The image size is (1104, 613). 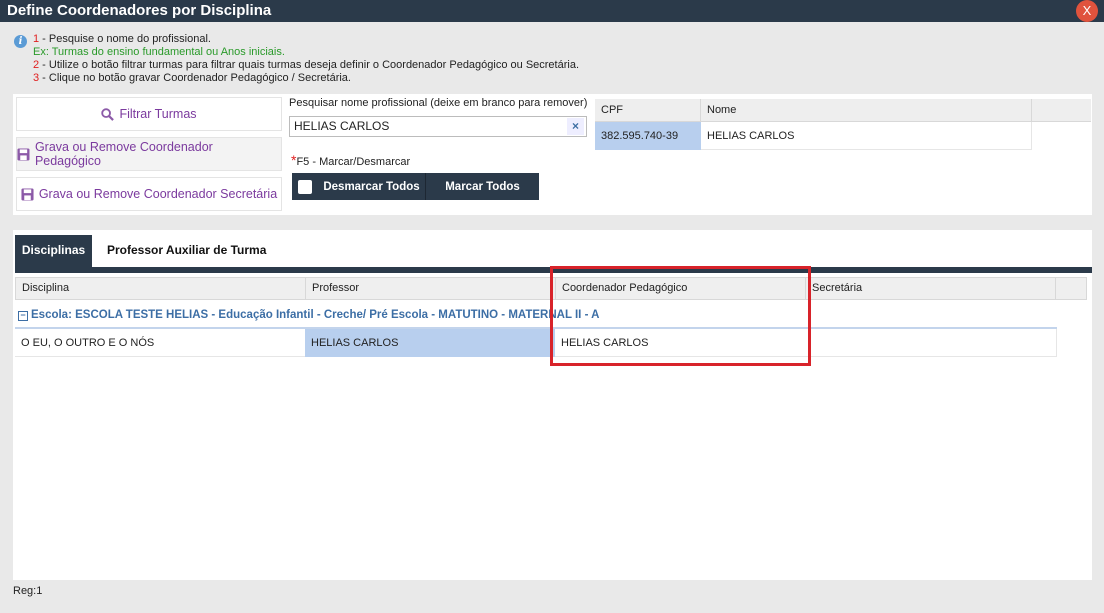 What do you see at coordinates (122, 39) in the screenshot?
I see `instruction-1: 1 - Pesquise o nome do profissional.` at bounding box center [122, 39].